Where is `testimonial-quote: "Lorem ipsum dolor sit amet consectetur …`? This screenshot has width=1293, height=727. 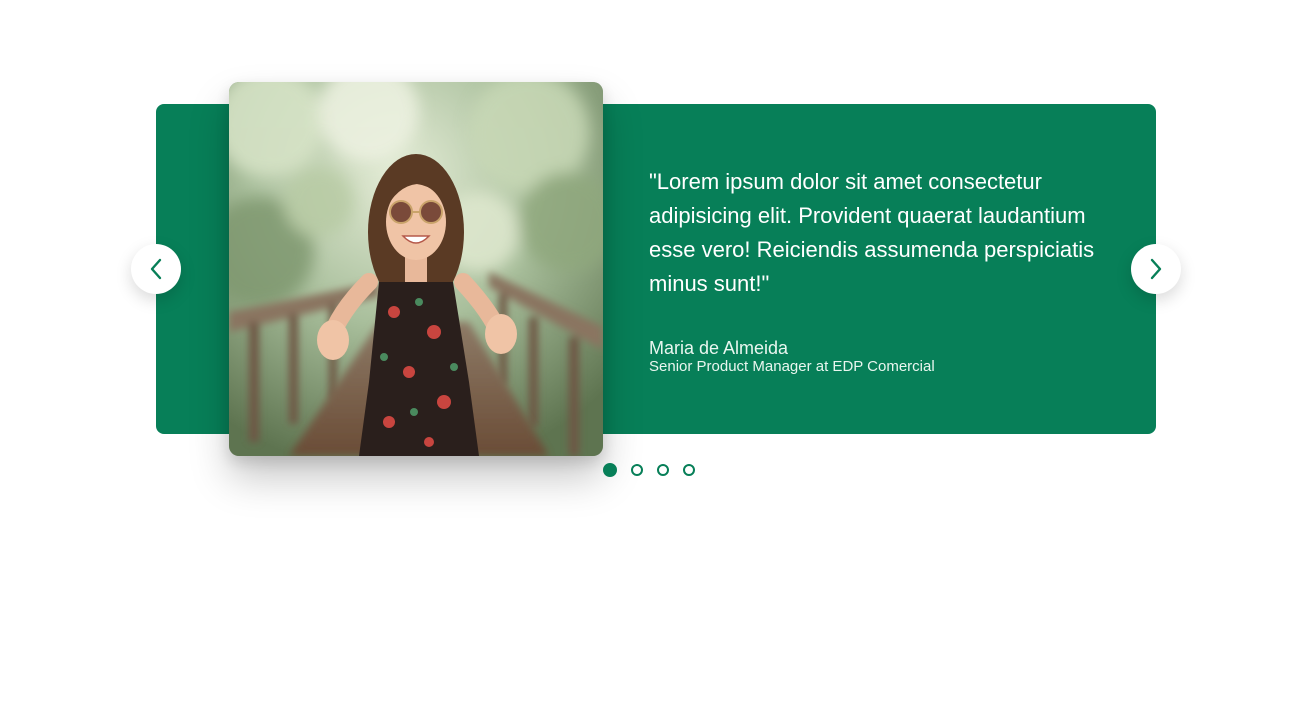 testimonial-quote: "Lorem ipsum dolor sit amet consectetur … is located at coordinates (872, 232).